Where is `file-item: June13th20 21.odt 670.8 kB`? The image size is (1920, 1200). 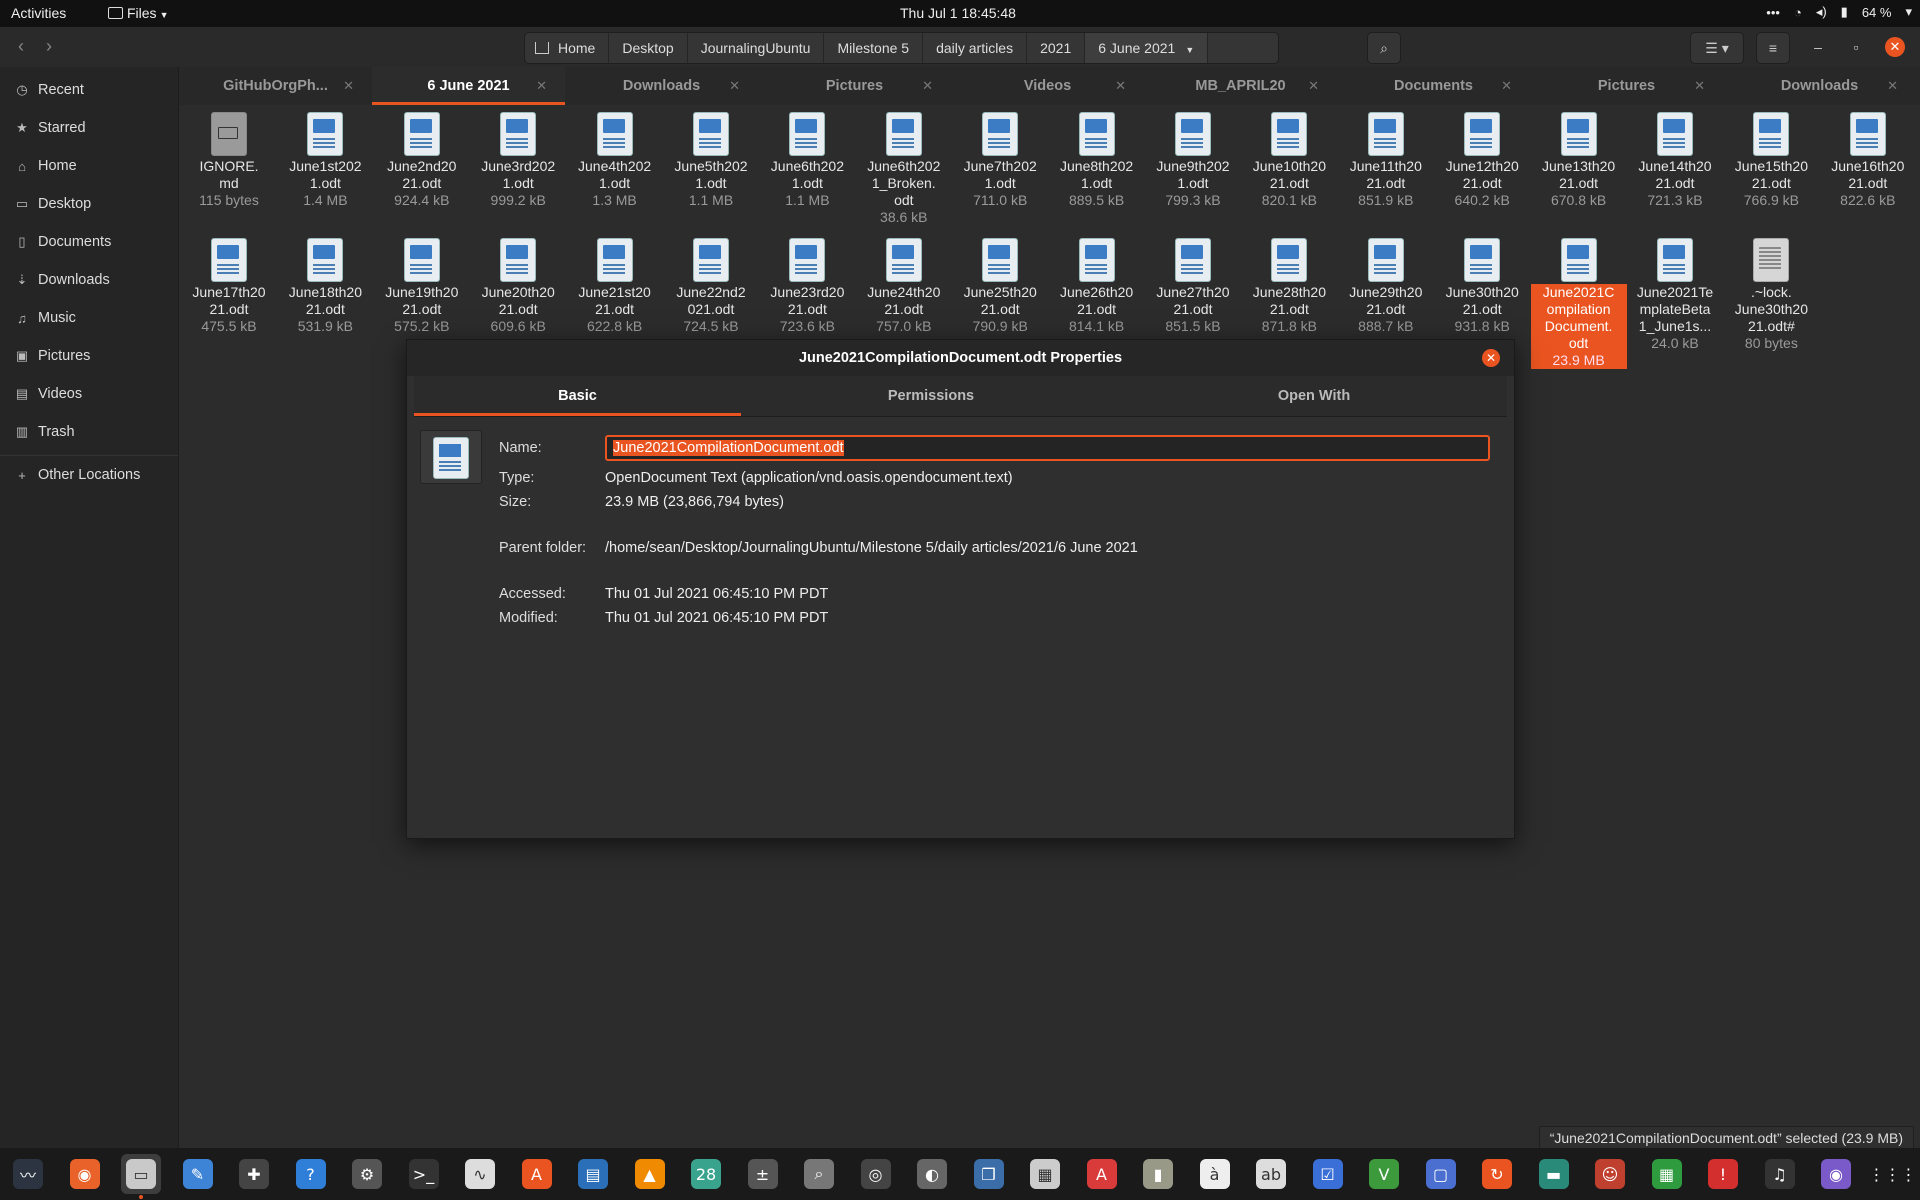
file-item: June13th20 21.odt 670.8 kB is located at coordinates (1579, 158).